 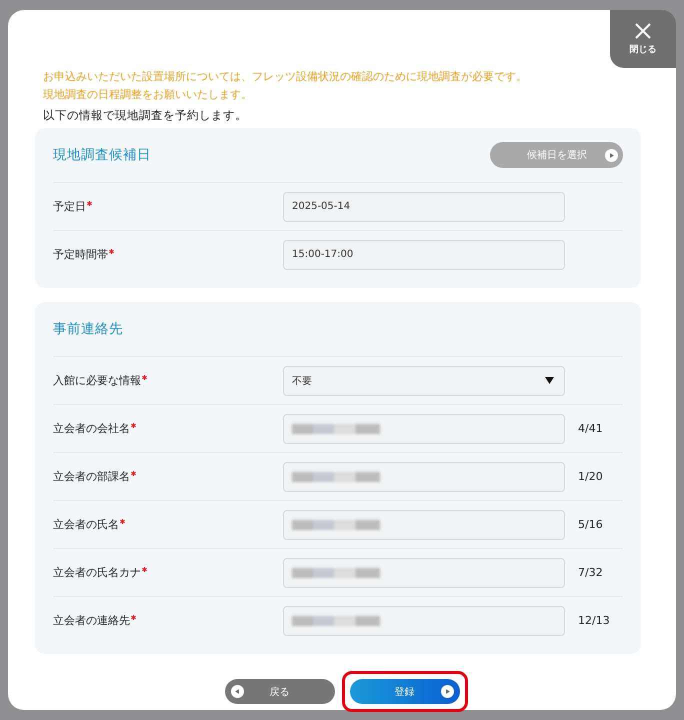 What do you see at coordinates (424, 207) in the screenshot?
I see `input-field: 2025-05-14` at bounding box center [424, 207].